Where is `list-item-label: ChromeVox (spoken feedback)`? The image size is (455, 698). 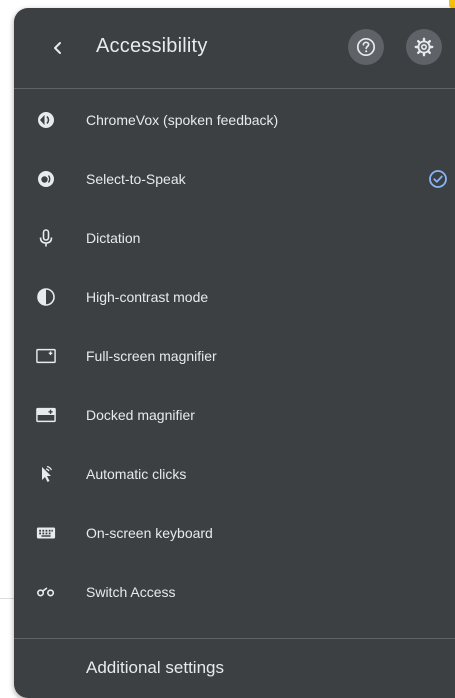
list-item-label: ChromeVox (spoken feedback) is located at coordinates (182, 119).